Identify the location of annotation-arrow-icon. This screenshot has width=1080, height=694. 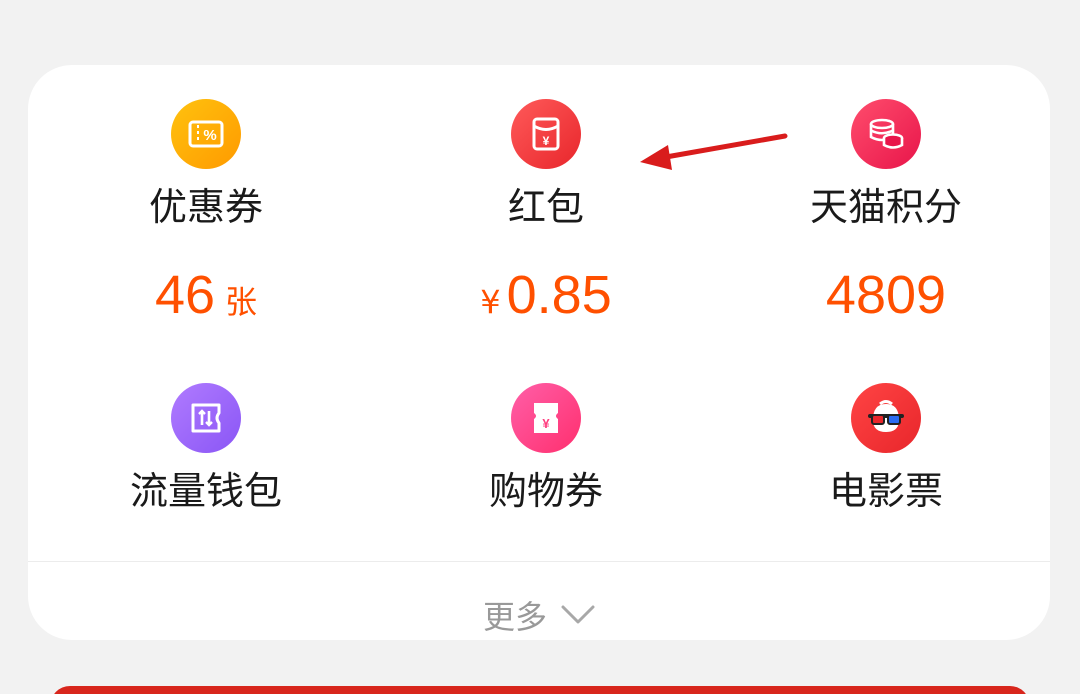
(714, 151).